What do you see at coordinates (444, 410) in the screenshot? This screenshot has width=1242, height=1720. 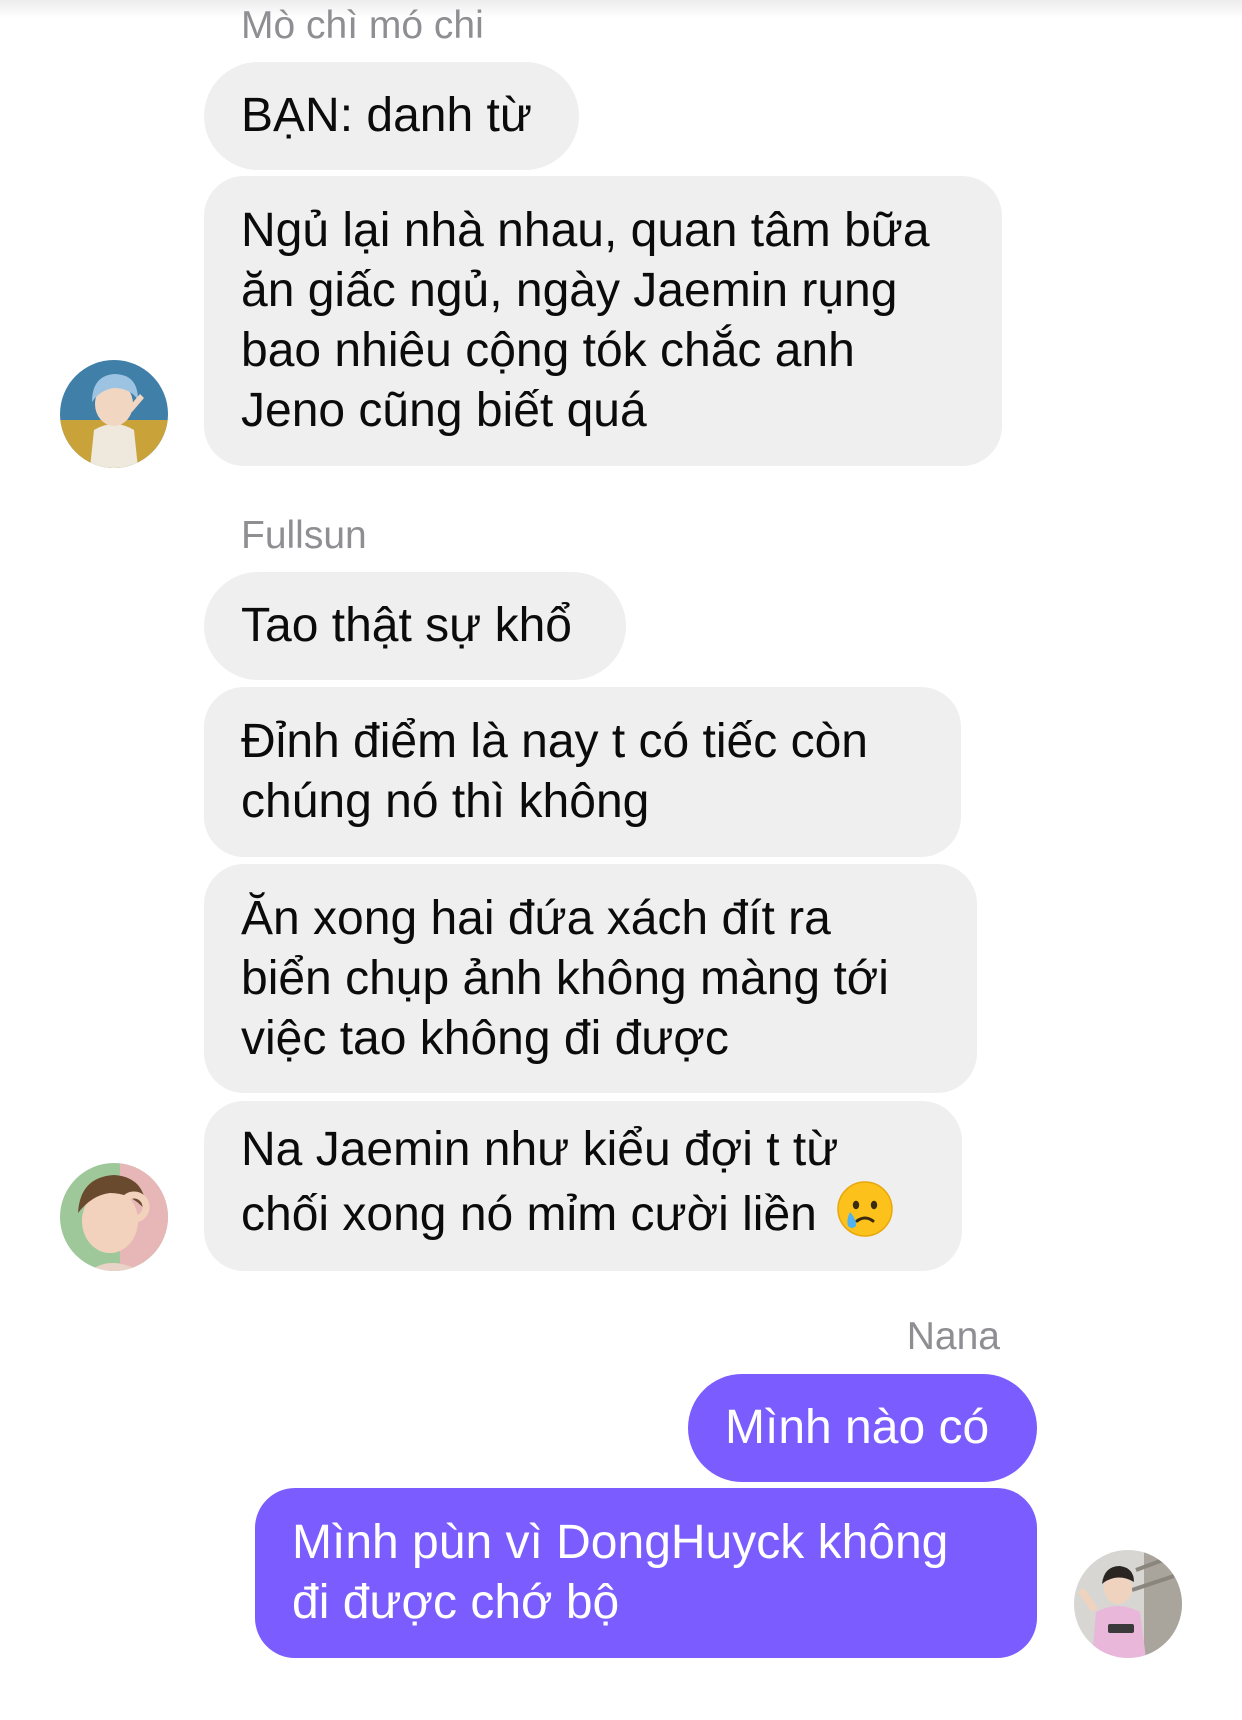 I see `message-line: Jeno cũng biết quá` at bounding box center [444, 410].